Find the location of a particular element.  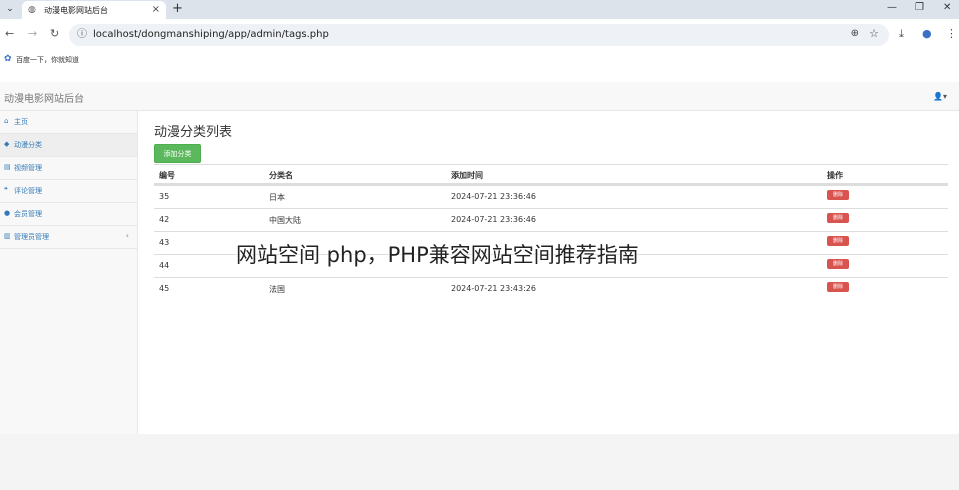

add-category-button: 添加分类 is located at coordinates (177, 153).